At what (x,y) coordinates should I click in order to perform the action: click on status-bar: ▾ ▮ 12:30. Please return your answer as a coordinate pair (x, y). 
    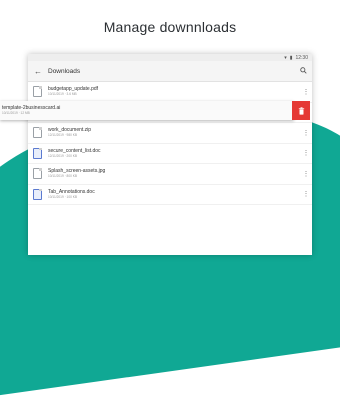
    Looking at the image, I should click on (170, 57).